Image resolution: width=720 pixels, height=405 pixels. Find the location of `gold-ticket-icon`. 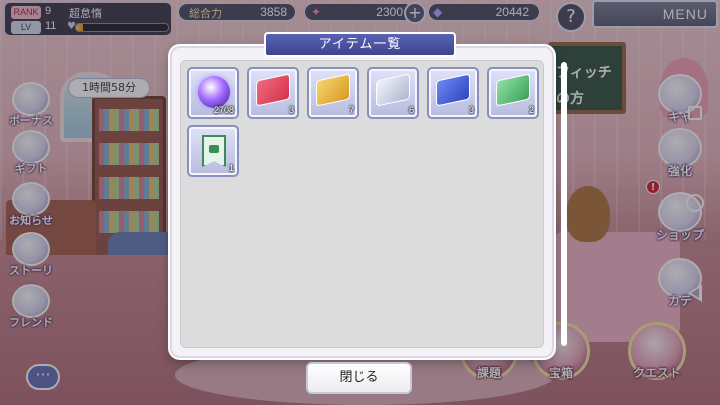

gold-ticket-icon is located at coordinates (333, 90).